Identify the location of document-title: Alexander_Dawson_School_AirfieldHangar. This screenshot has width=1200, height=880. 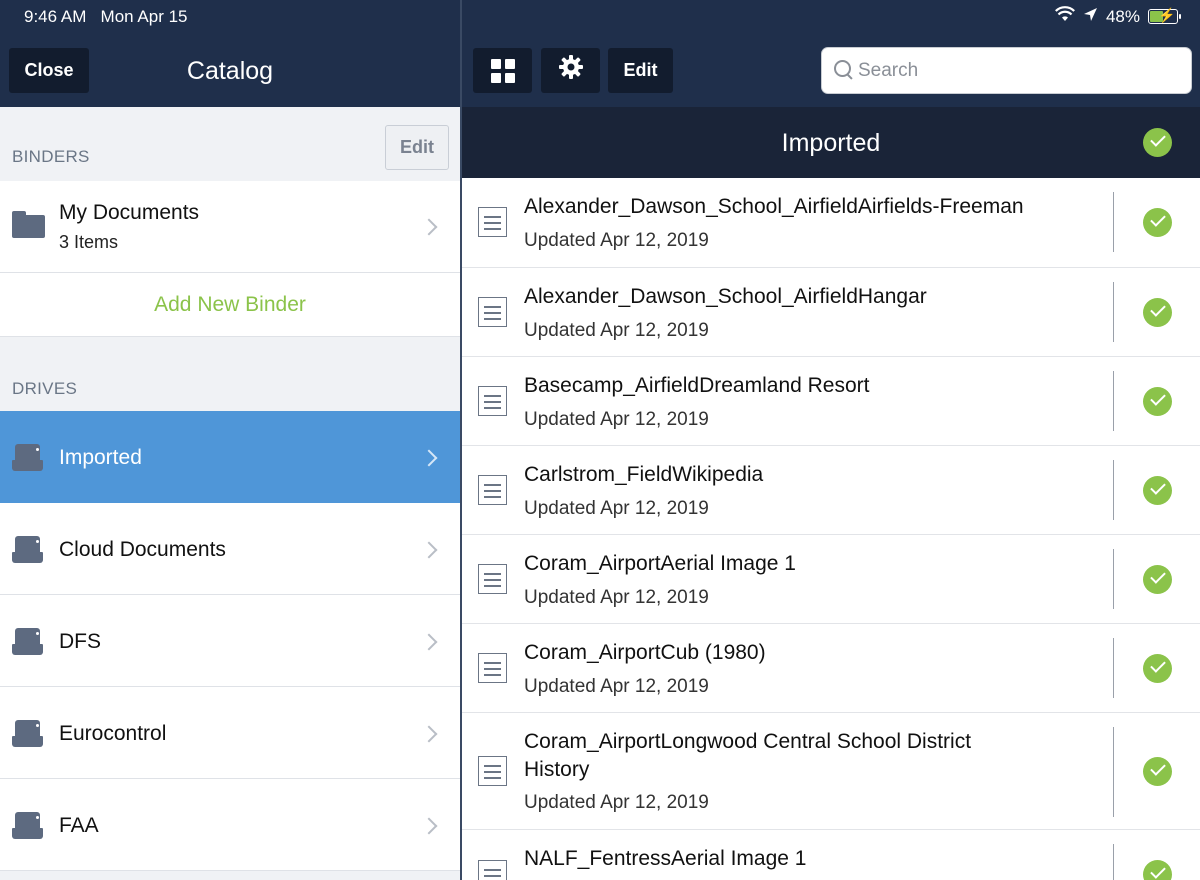
(725, 296).